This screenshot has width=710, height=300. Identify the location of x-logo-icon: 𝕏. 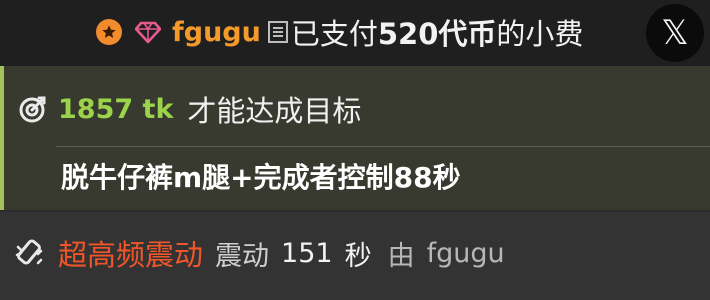
(675, 33).